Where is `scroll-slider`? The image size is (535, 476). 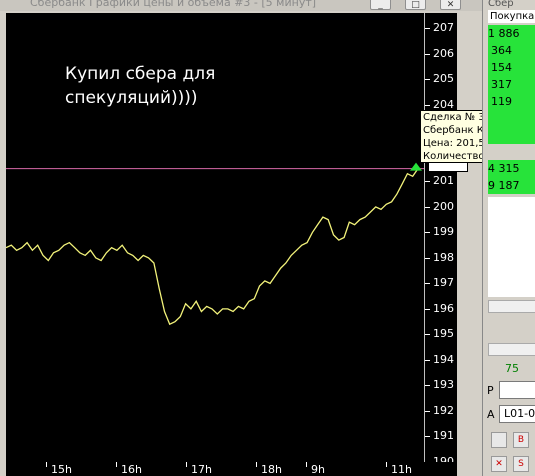
scroll-slider is located at coordinates (511, 349).